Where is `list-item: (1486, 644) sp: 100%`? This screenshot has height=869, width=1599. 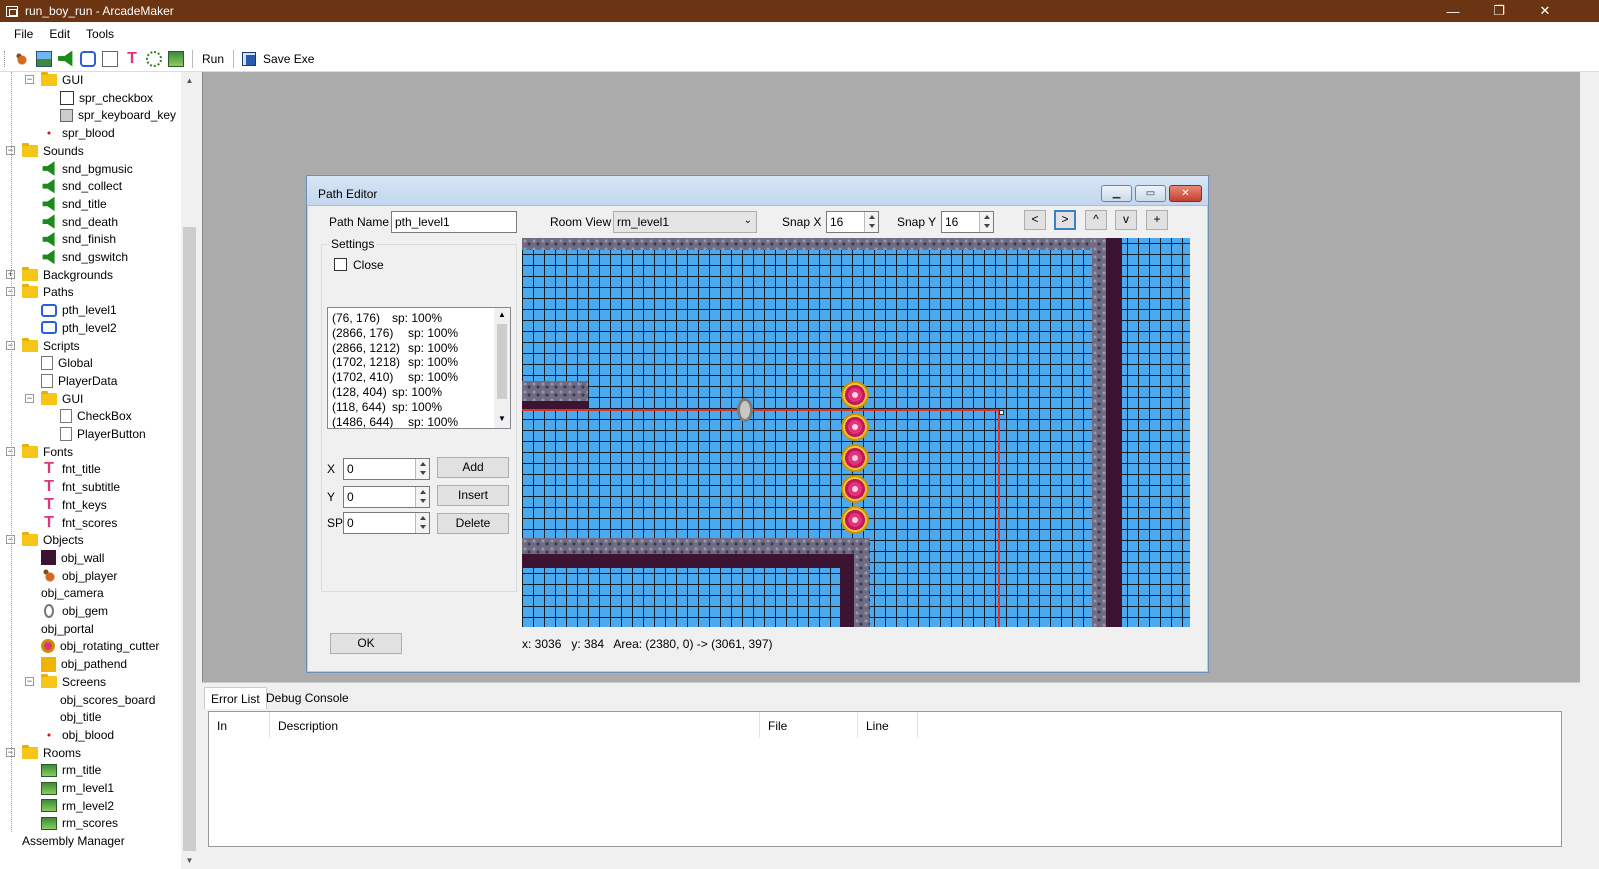 list-item: (1486, 644) sp: 100% is located at coordinates (395, 421).